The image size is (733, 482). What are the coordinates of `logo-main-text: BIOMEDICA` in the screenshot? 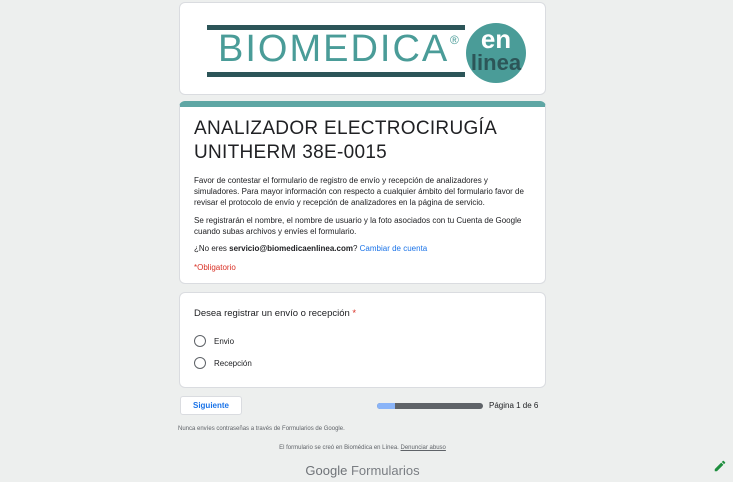 It's located at (334, 49).